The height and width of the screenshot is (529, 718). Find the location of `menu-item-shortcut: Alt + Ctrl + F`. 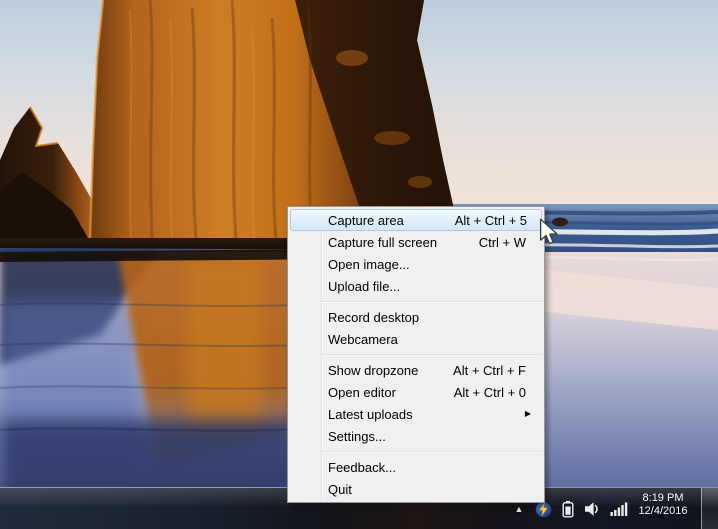

menu-item-shortcut: Alt + Ctrl + F is located at coordinates (489, 370).